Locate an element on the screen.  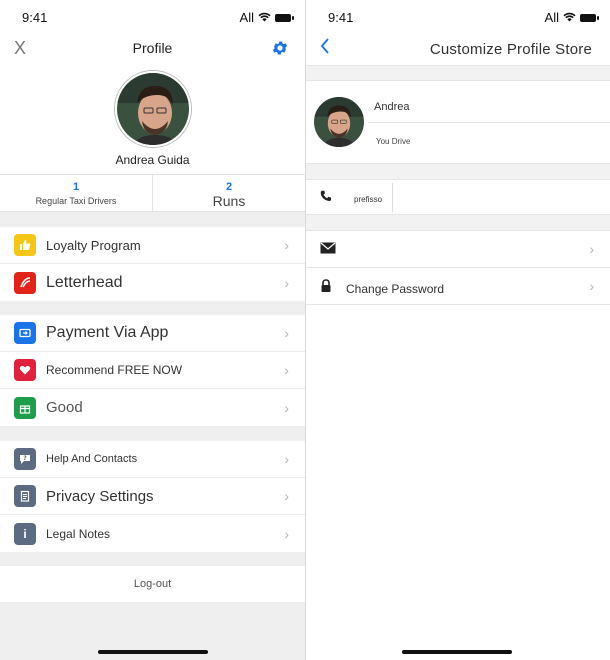
train-icon is located at coordinates (25, 282).